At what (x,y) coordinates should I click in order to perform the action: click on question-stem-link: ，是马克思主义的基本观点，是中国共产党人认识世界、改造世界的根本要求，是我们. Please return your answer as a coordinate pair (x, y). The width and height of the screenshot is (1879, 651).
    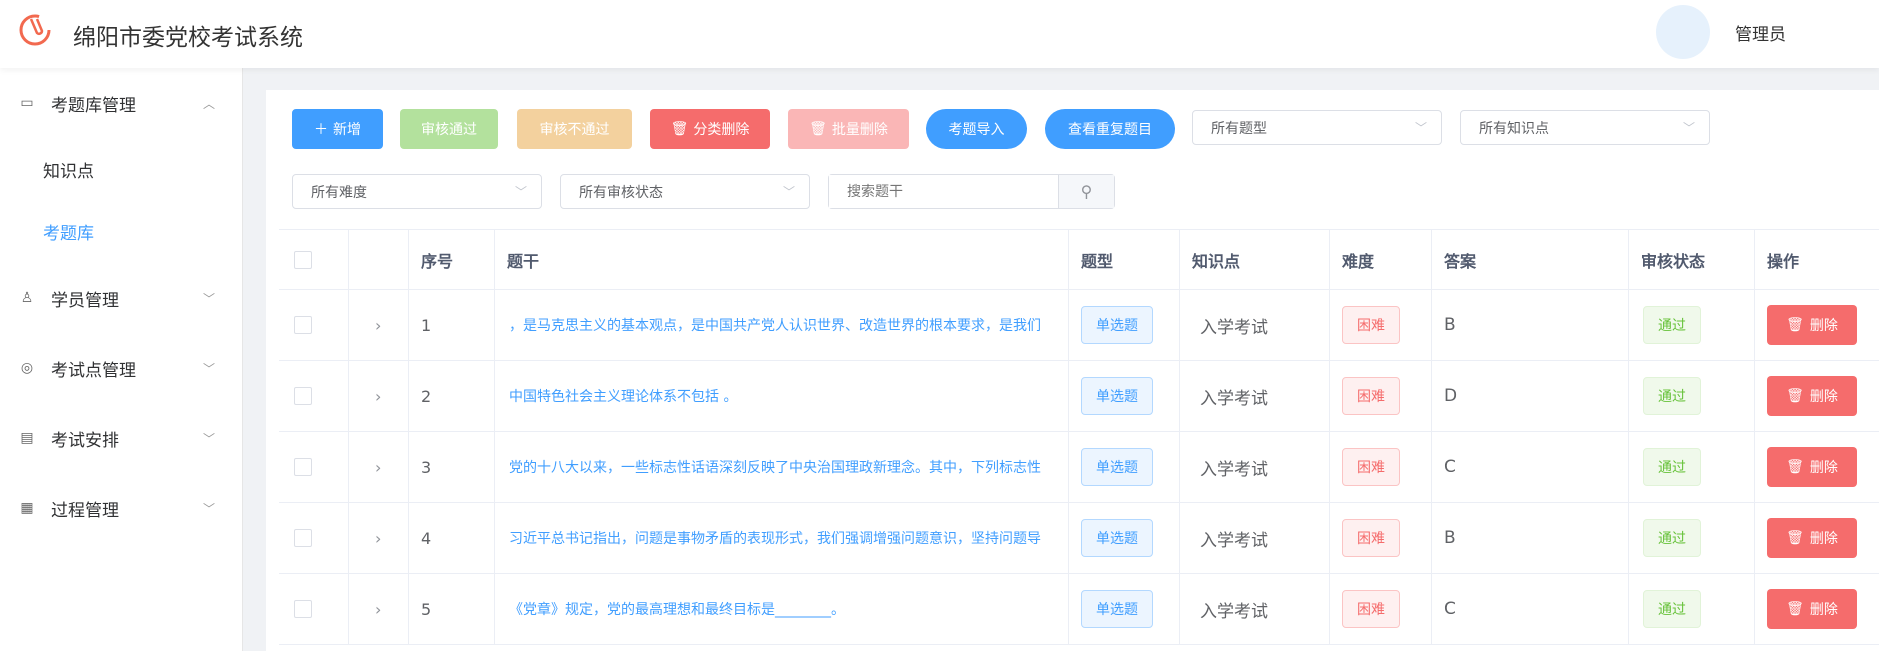
    Looking at the image, I should click on (782, 325).